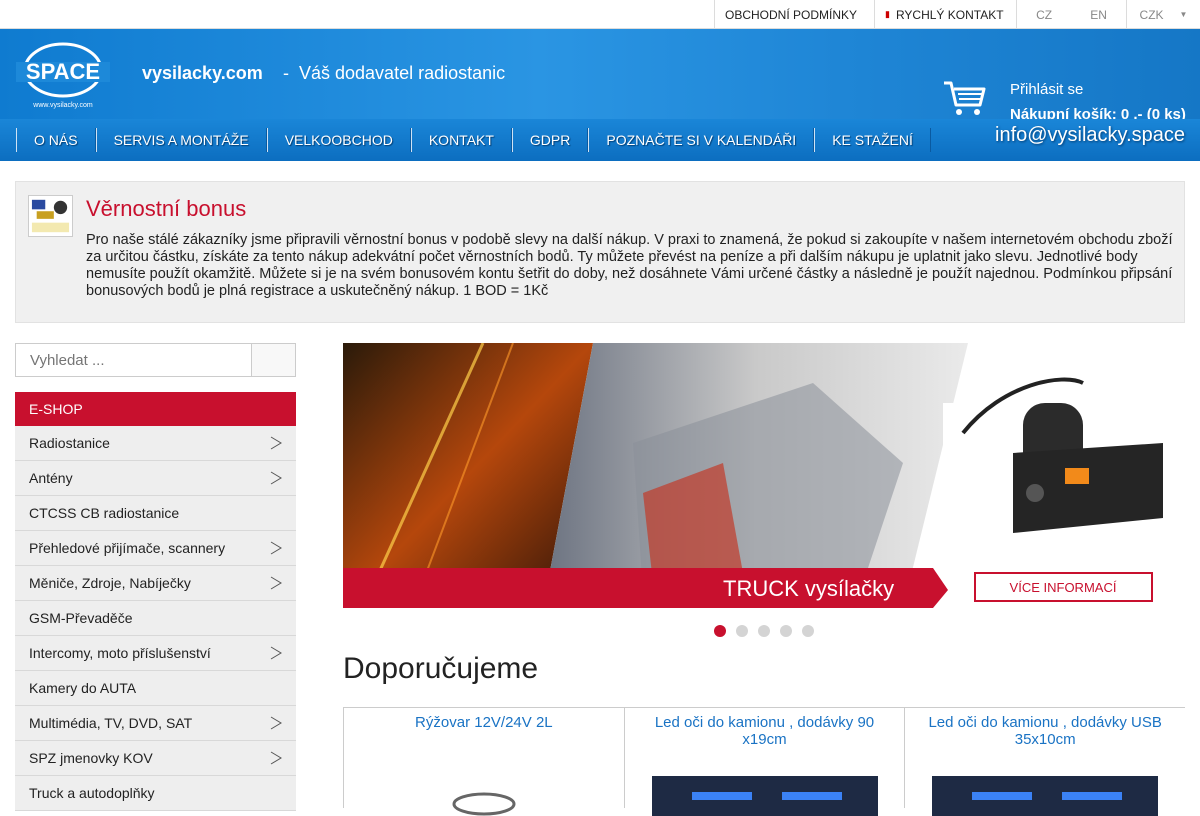  I want to click on menu-item-label: Antény, so click(51, 478).